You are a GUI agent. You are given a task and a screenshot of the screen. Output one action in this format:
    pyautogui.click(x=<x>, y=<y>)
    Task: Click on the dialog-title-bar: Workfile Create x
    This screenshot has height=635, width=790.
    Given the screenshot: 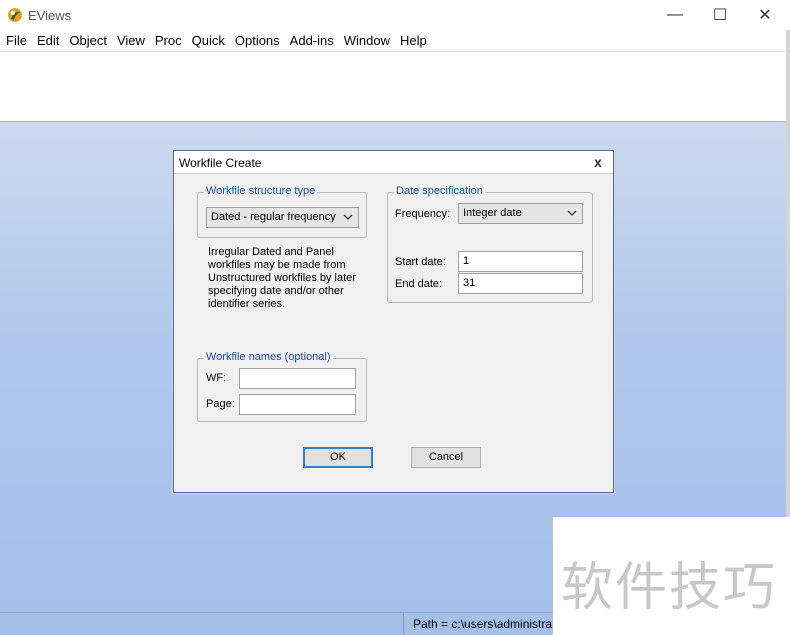 What is the action you would take?
    pyautogui.click(x=393, y=162)
    